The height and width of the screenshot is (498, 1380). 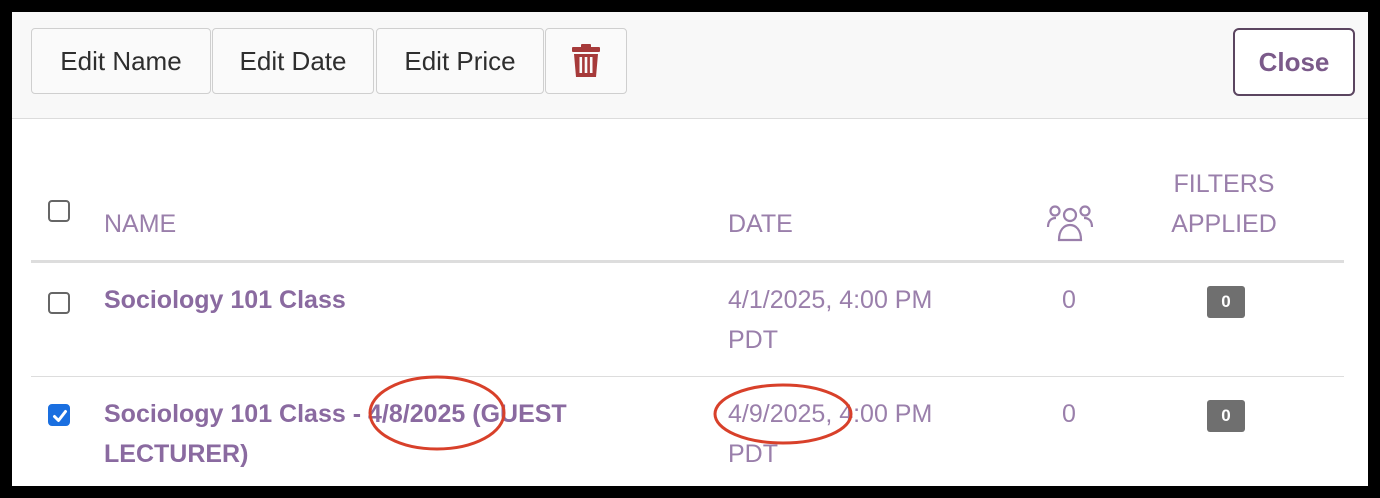 I want to click on event-name-link: Sociology 101 Class, so click(x=225, y=300).